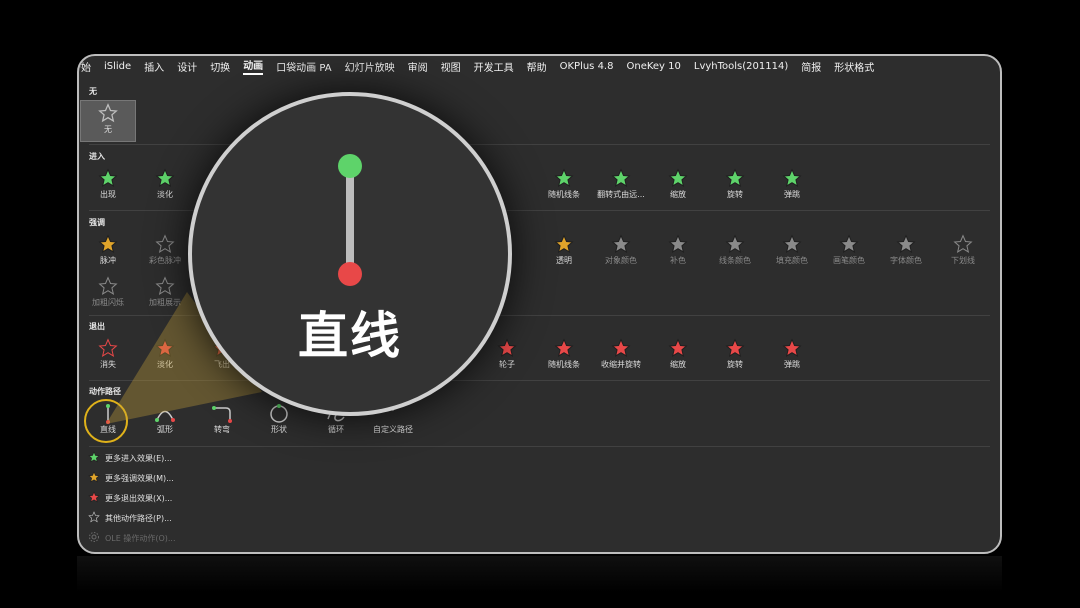 The height and width of the screenshot is (608, 1080). What do you see at coordinates (165, 295) in the screenshot?
I see `effect-emphasis-11: 加粗展示` at bounding box center [165, 295].